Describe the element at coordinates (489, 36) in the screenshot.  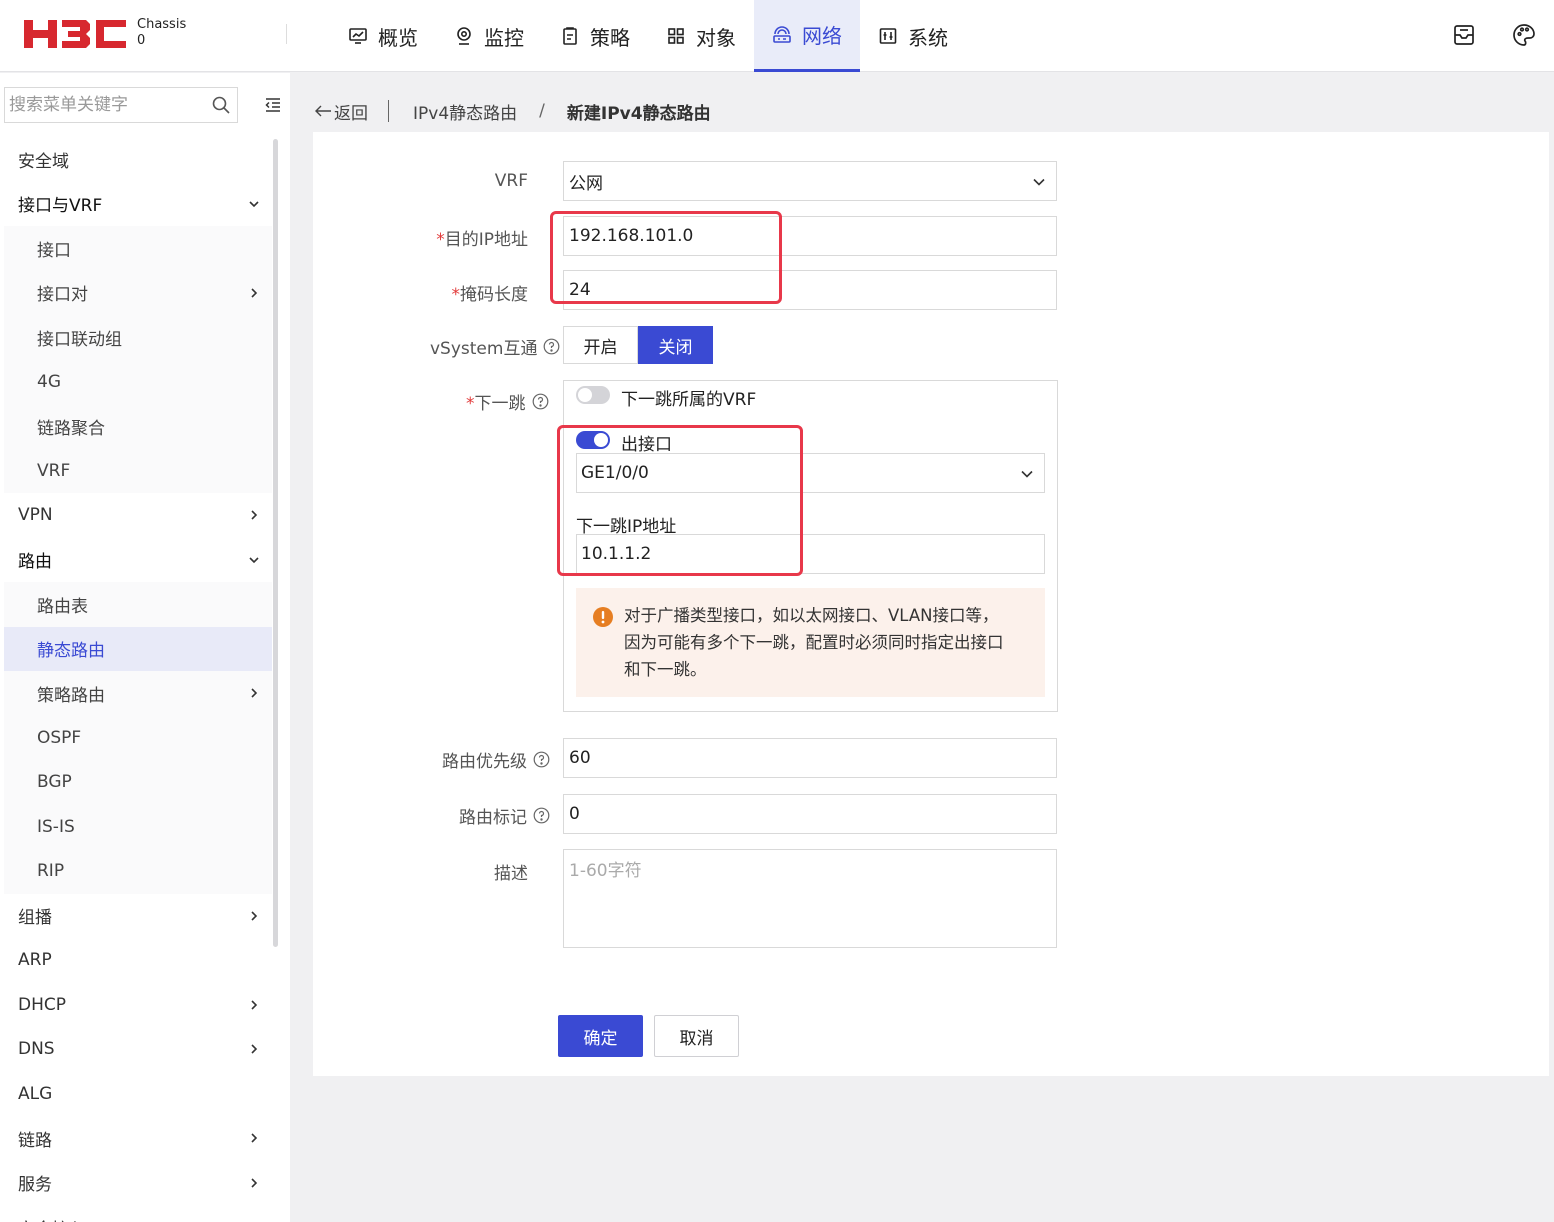
I see `nav-monitor: 监控` at that location.